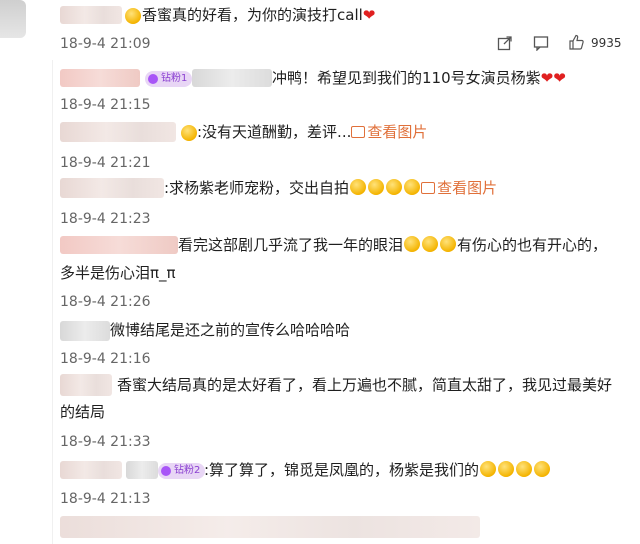  I want to click on reply-text: :算了算了，锦觅是凤凰的，杨紫是我们的, so click(377, 470).